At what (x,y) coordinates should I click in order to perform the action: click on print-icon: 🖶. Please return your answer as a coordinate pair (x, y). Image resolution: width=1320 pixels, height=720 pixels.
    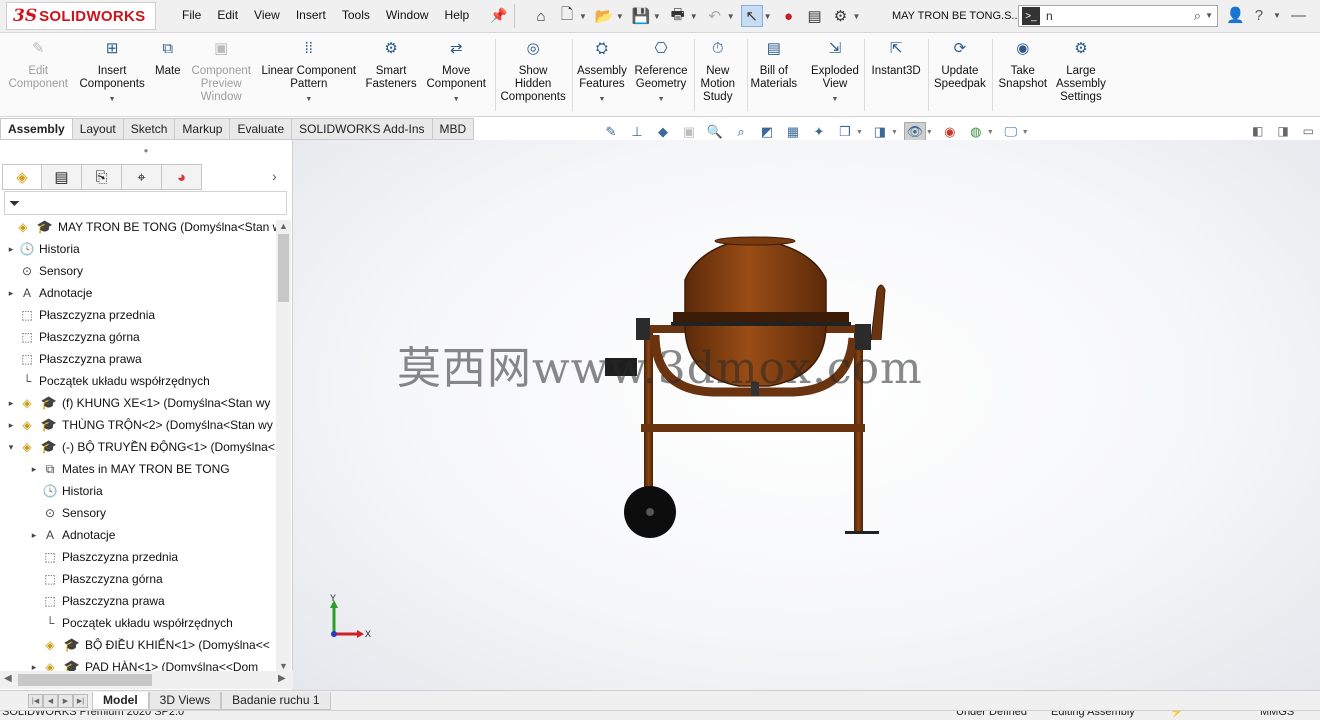
    Looking at the image, I should click on (678, 16).